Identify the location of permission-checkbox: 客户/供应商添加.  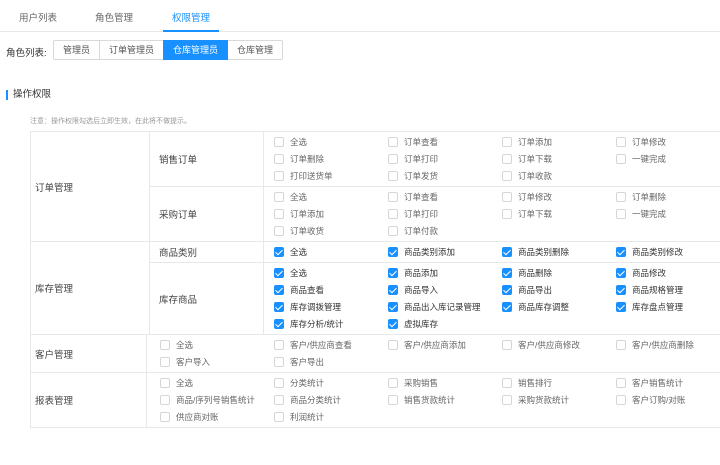
(445, 345).